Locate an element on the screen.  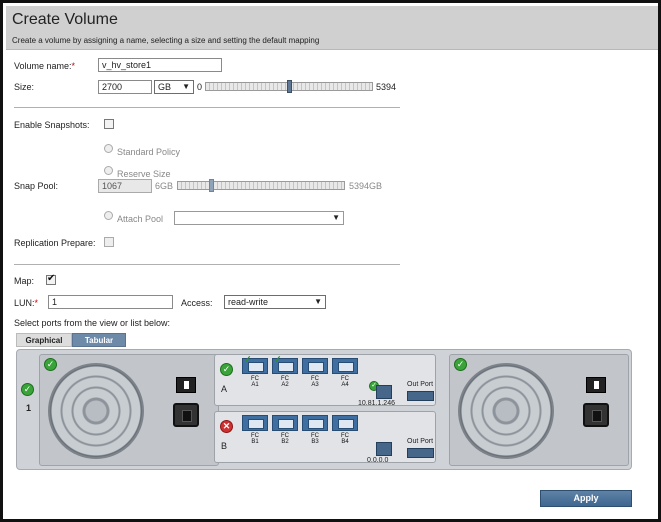
attach-pool-label: Attach Pool is located at coordinates (140, 219).